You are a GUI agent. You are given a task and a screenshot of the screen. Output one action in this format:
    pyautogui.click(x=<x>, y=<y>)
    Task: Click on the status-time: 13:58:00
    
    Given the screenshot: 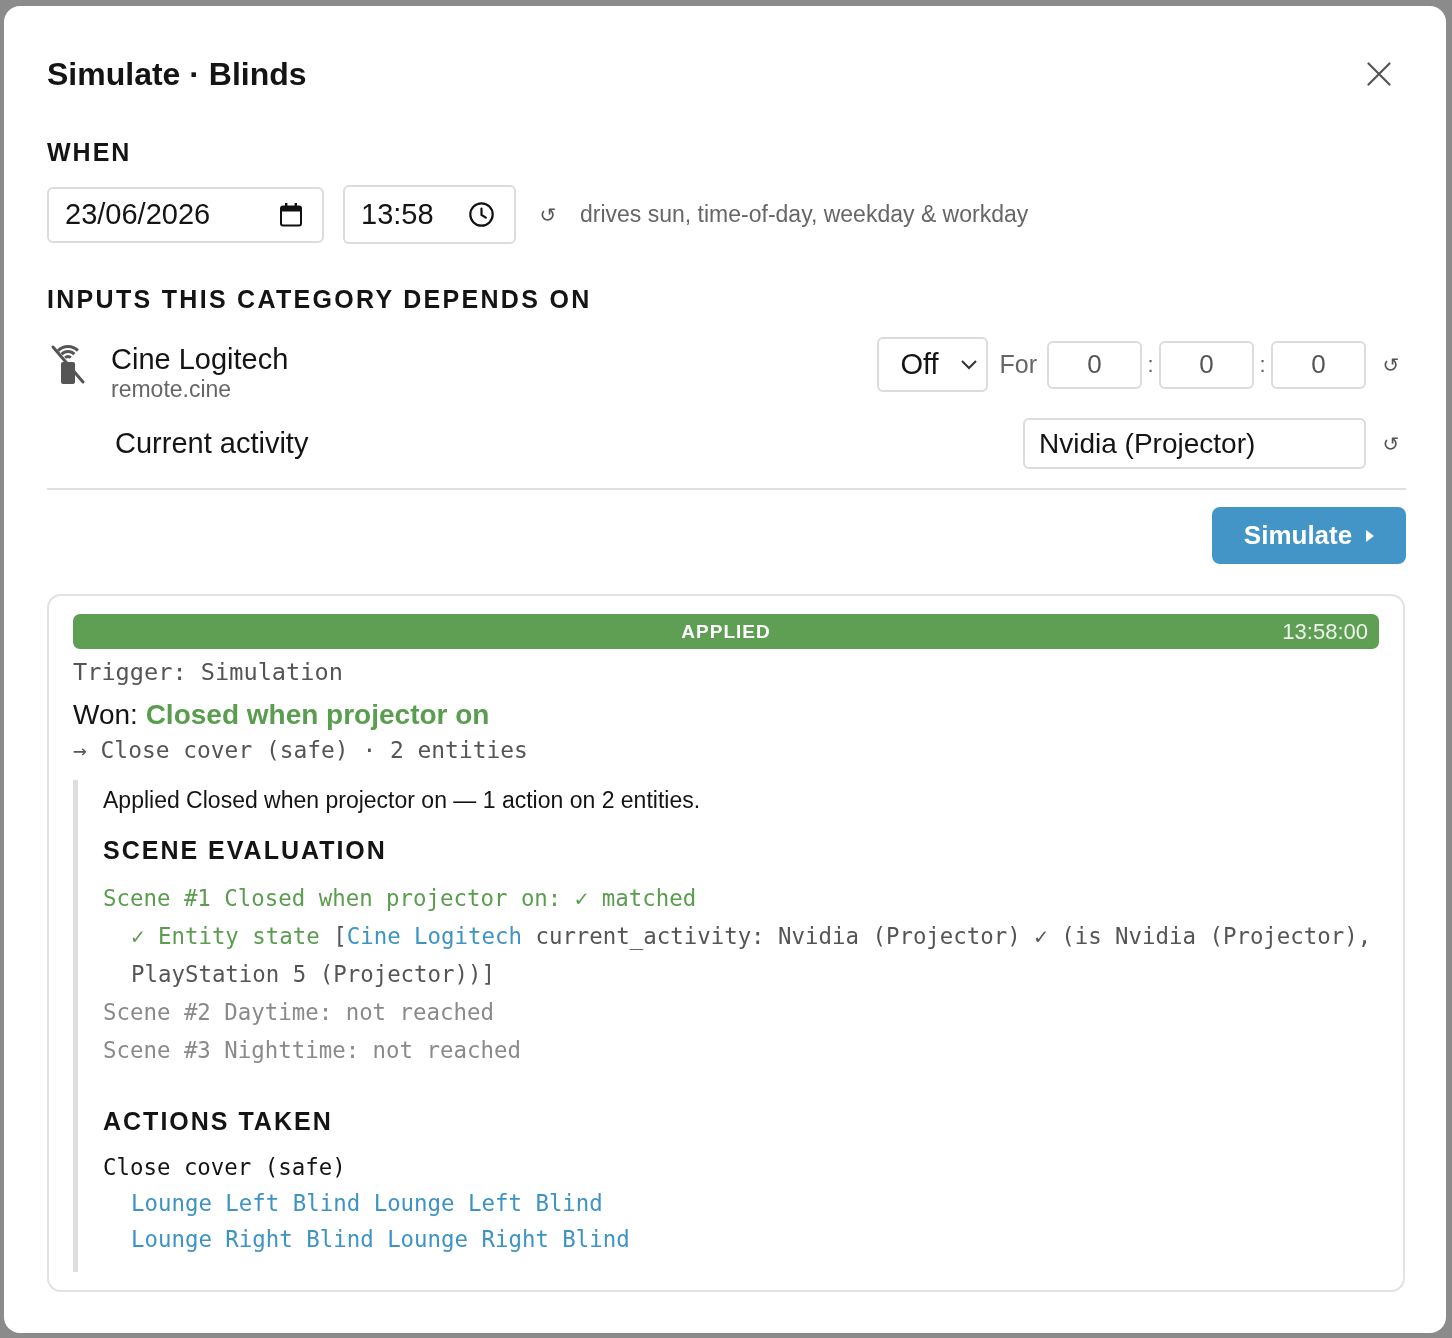 What is the action you would take?
    pyautogui.click(x=1325, y=631)
    